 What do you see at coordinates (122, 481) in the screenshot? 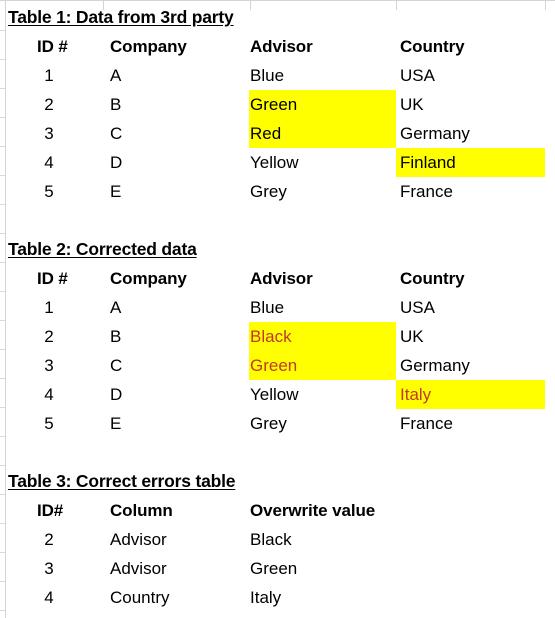
I see `table-3-title: Table 3: Correct errors table` at bounding box center [122, 481].